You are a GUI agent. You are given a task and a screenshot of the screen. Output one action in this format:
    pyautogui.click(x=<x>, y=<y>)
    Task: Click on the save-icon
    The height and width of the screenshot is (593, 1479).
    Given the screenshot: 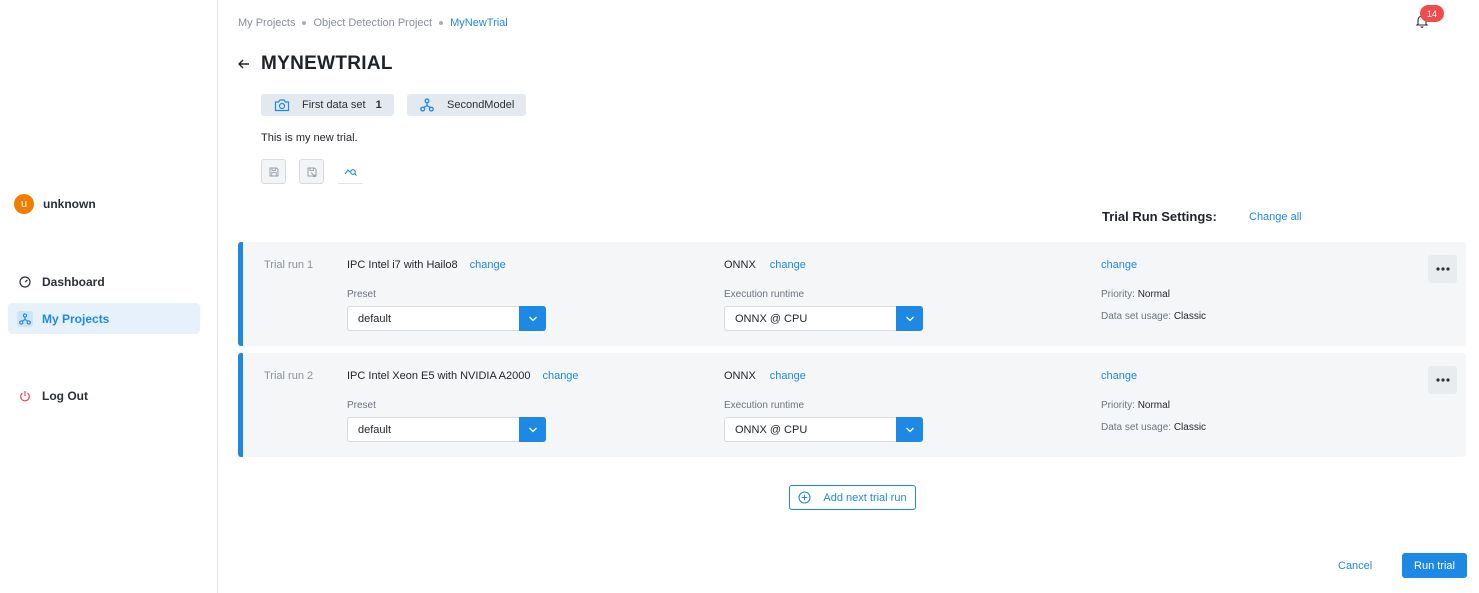 What is the action you would take?
    pyautogui.click(x=274, y=172)
    